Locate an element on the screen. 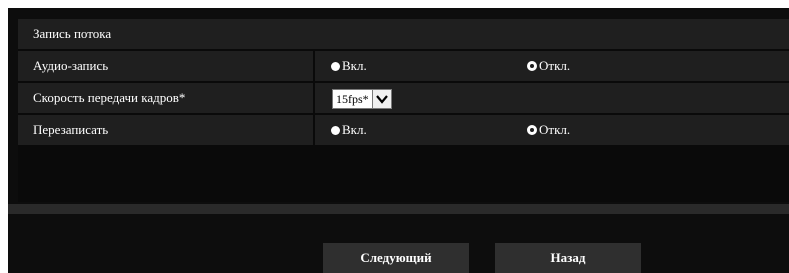 This screenshot has width=789, height=273. frame-rate-row: Скорость передачи кадров* 15fps* is located at coordinates (403, 98).